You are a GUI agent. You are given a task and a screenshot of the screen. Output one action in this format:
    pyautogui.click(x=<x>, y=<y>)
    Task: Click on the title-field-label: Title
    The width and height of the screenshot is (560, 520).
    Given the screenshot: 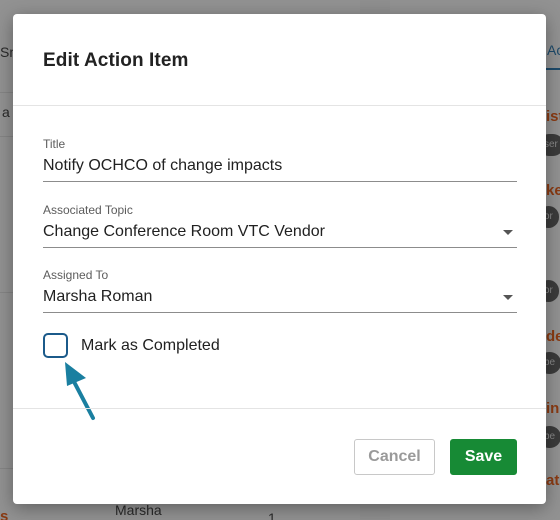 What is the action you would take?
    pyautogui.click(x=54, y=144)
    